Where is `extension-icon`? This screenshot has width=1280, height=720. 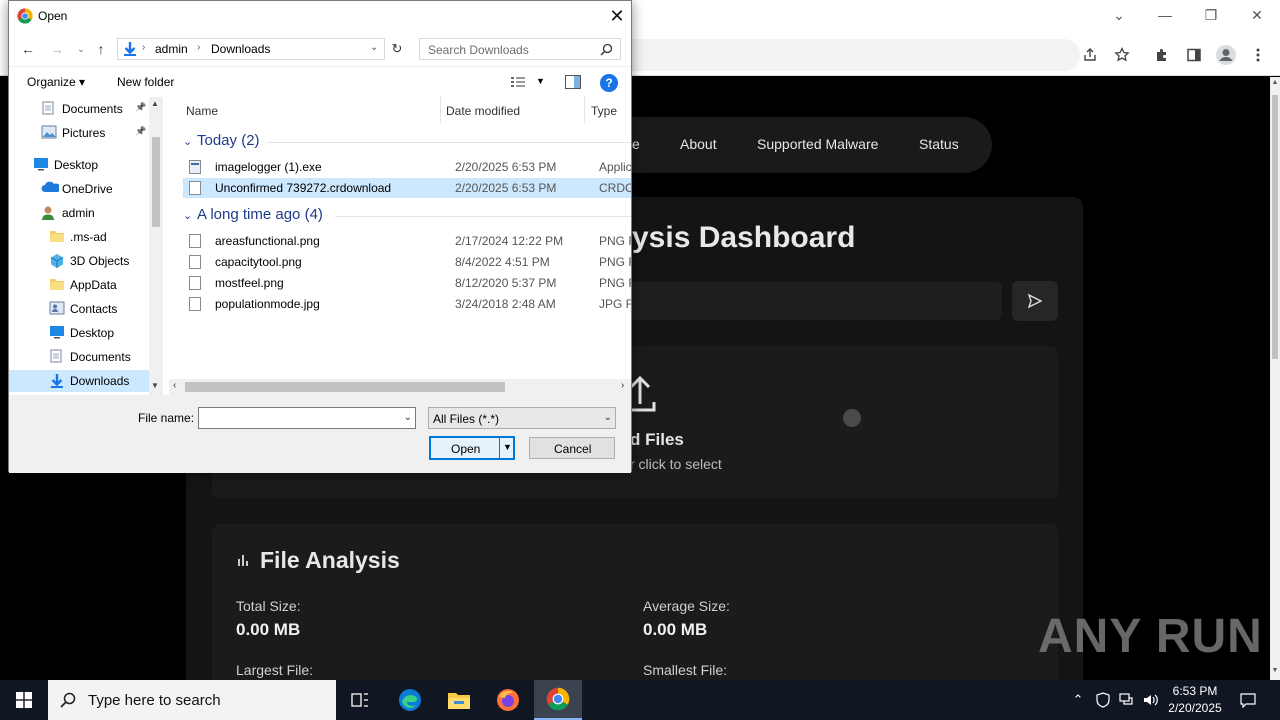
extension-icon is located at coordinates (1162, 55).